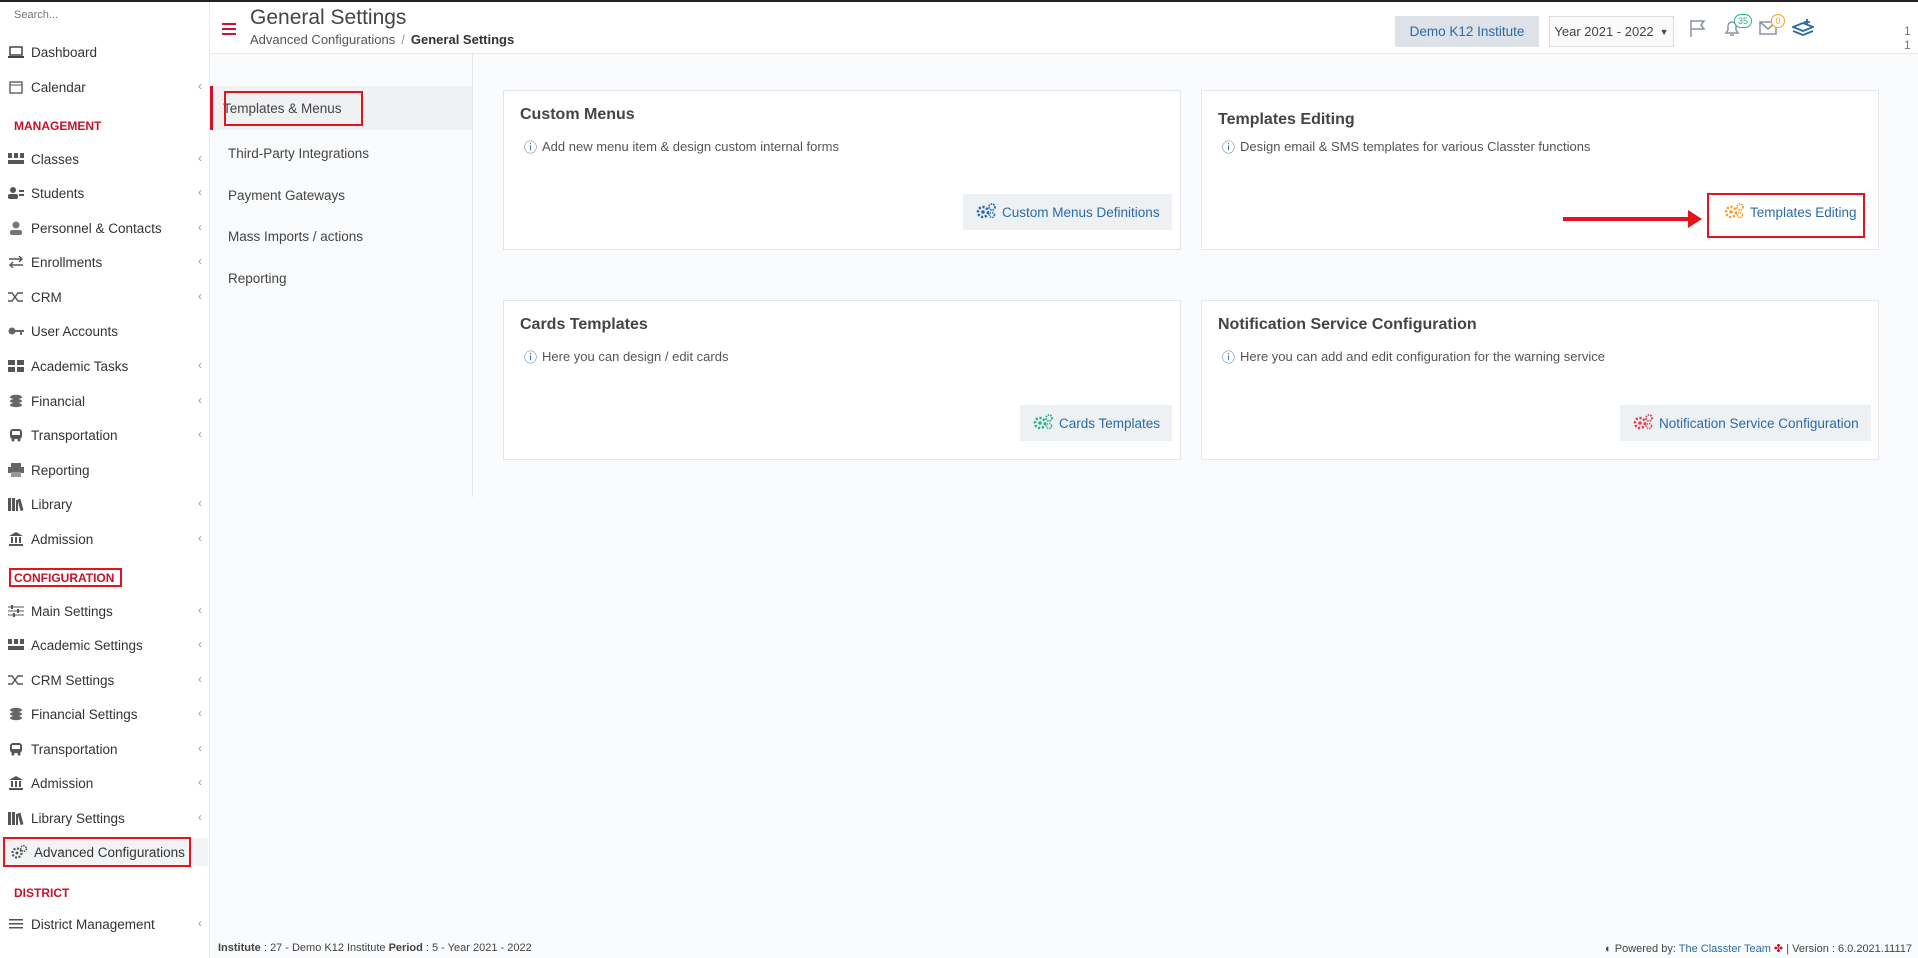 The image size is (1918, 958). What do you see at coordinates (341, 236) in the screenshot?
I see `subnav-item-mass-imports: Mass Imports / actions` at bounding box center [341, 236].